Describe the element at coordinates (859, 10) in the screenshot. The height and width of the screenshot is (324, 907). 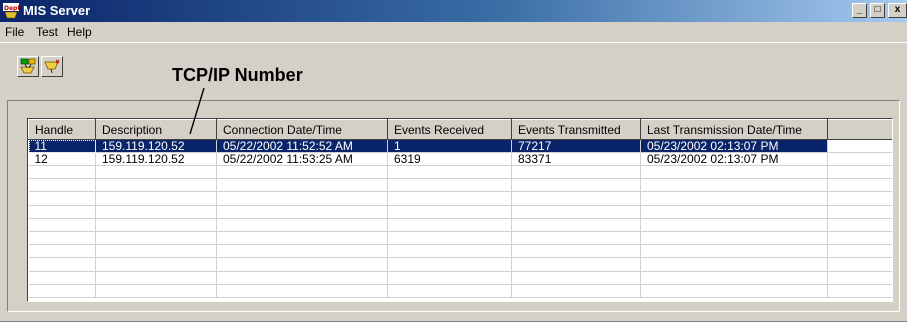
I see `minimize-button: _` at that location.